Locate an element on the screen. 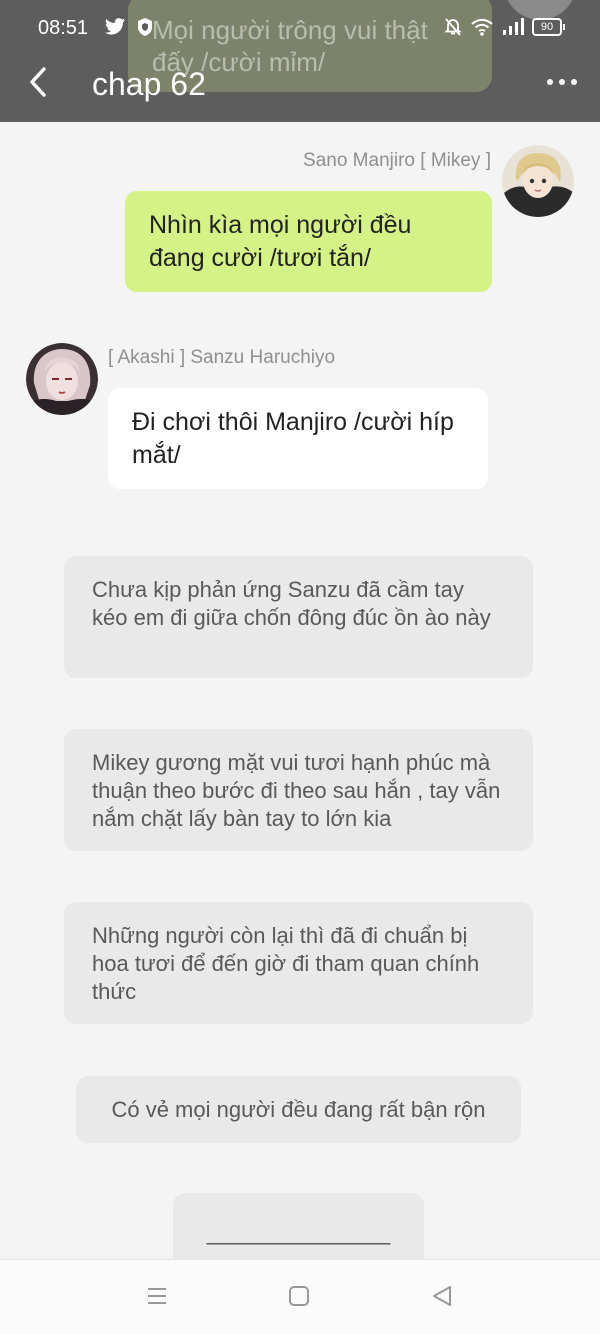 This screenshot has height=1334, width=600. status-time: 08:51 is located at coordinates (63, 28).